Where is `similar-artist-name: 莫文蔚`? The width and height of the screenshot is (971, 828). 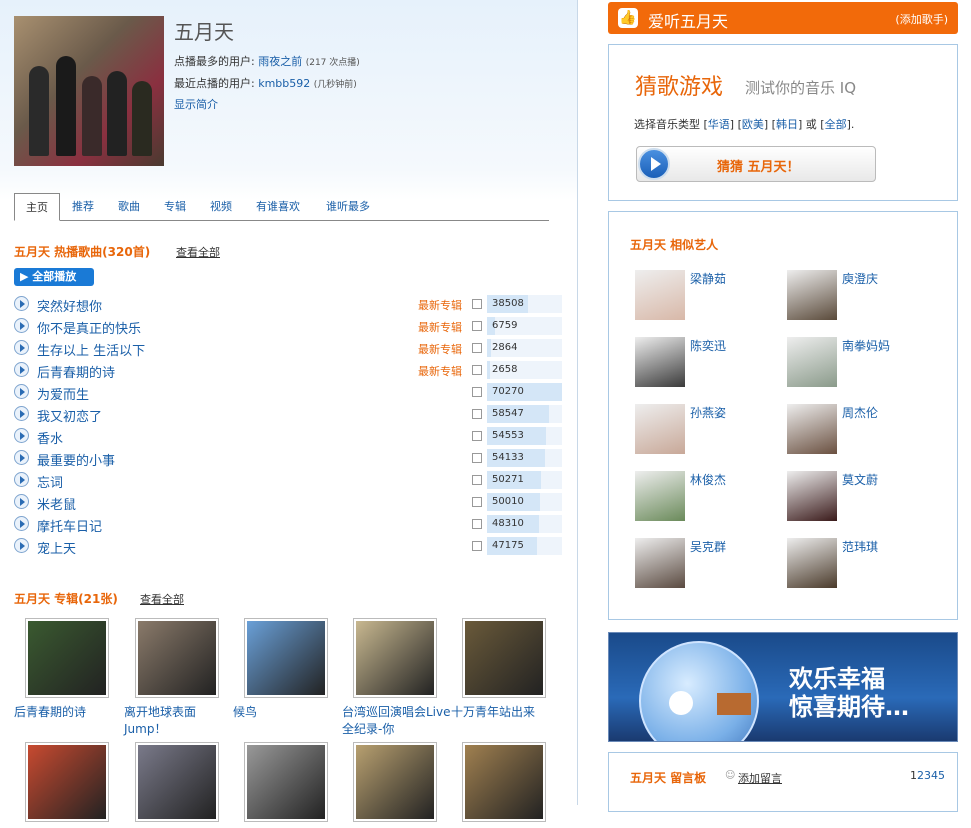 similar-artist-name: 莫文蔚 is located at coordinates (860, 479).